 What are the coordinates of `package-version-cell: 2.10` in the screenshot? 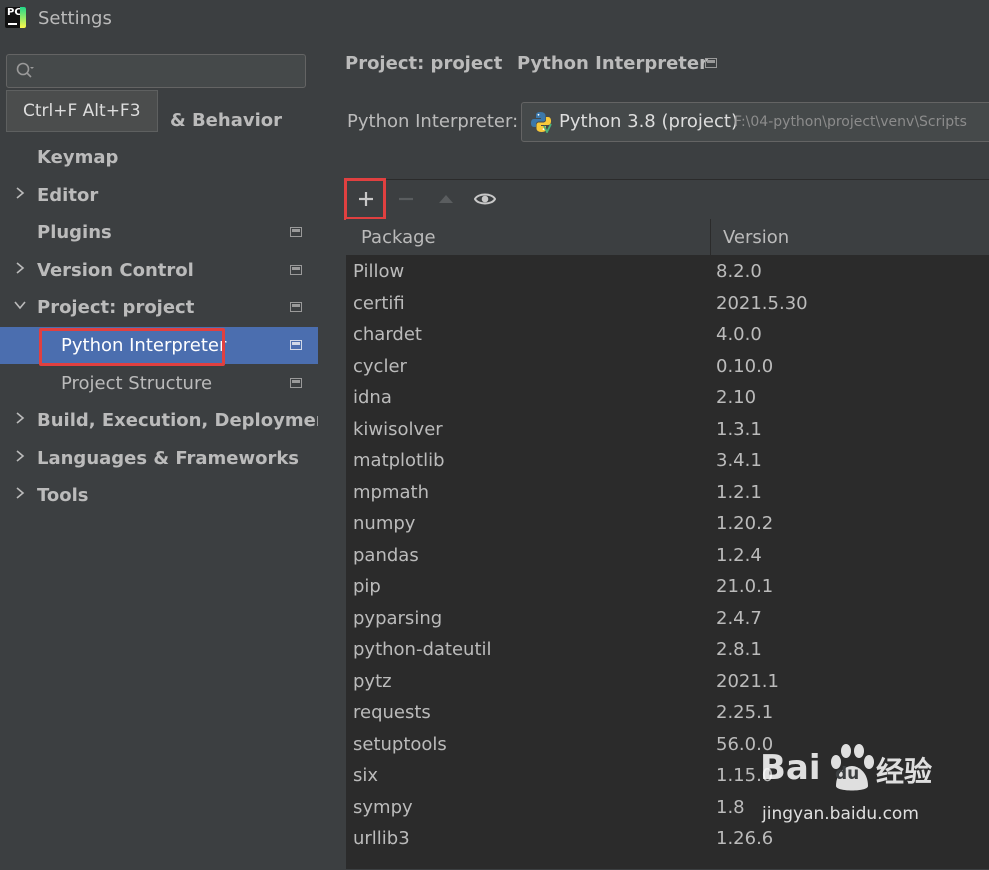 It's located at (736, 397).